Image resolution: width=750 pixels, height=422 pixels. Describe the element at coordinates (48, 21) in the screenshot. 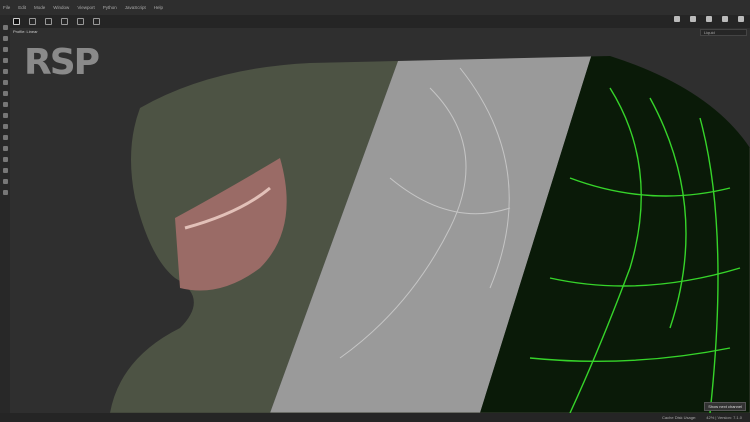

I see `symmetry-icon` at that location.